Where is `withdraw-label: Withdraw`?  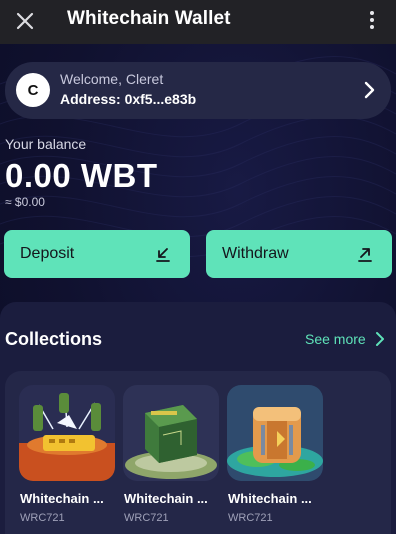 withdraw-label: Withdraw is located at coordinates (255, 253).